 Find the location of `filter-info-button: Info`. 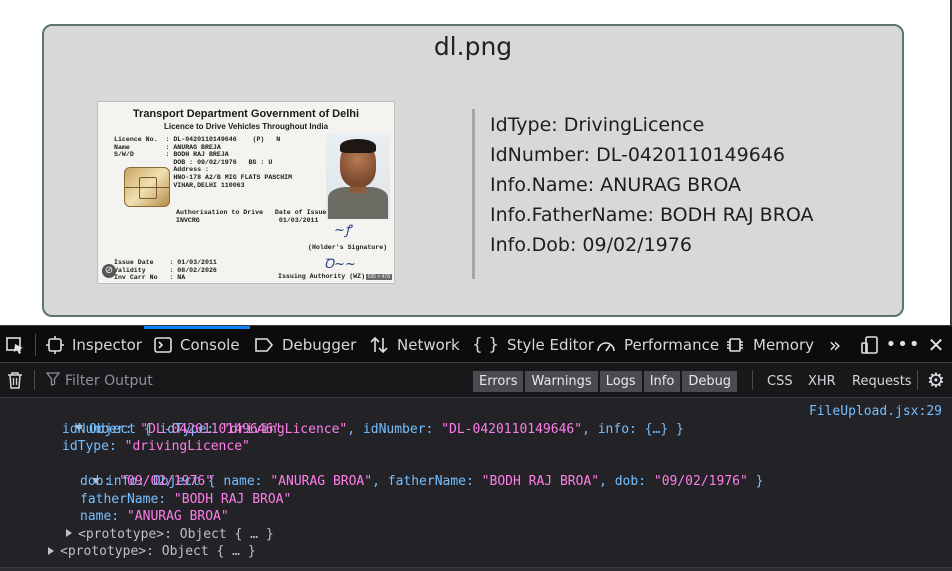

filter-info-button: Info is located at coordinates (662, 381).